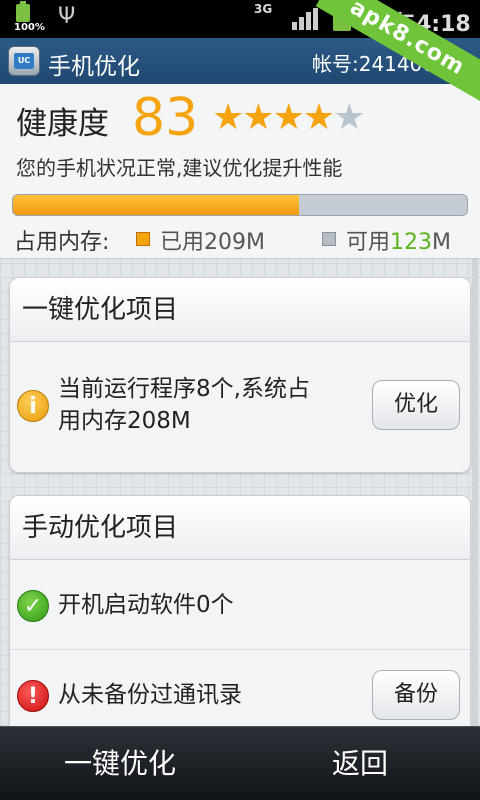 Image resolution: width=480 pixels, height=800 pixels. Describe the element at coordinates (240, 528) in the screenshot. I see `manual-card-title: 手动优化项目` at that location.